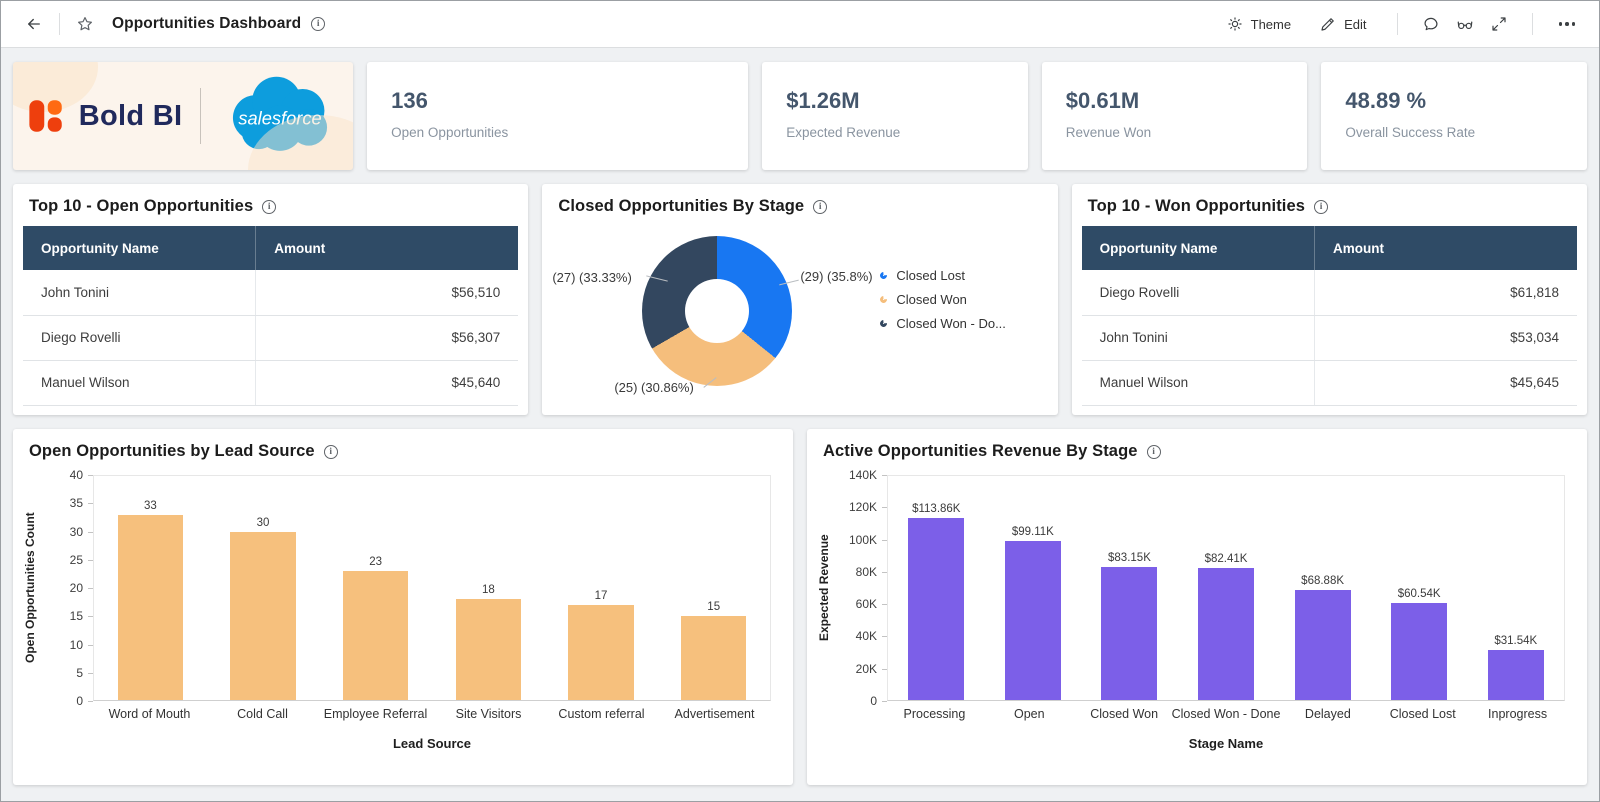 The image size is (1600, 802). What do you see at coordinates (1342, 24) in the screenshot?
I see `edit-button: Edit` at bounding box center [1342, 24].